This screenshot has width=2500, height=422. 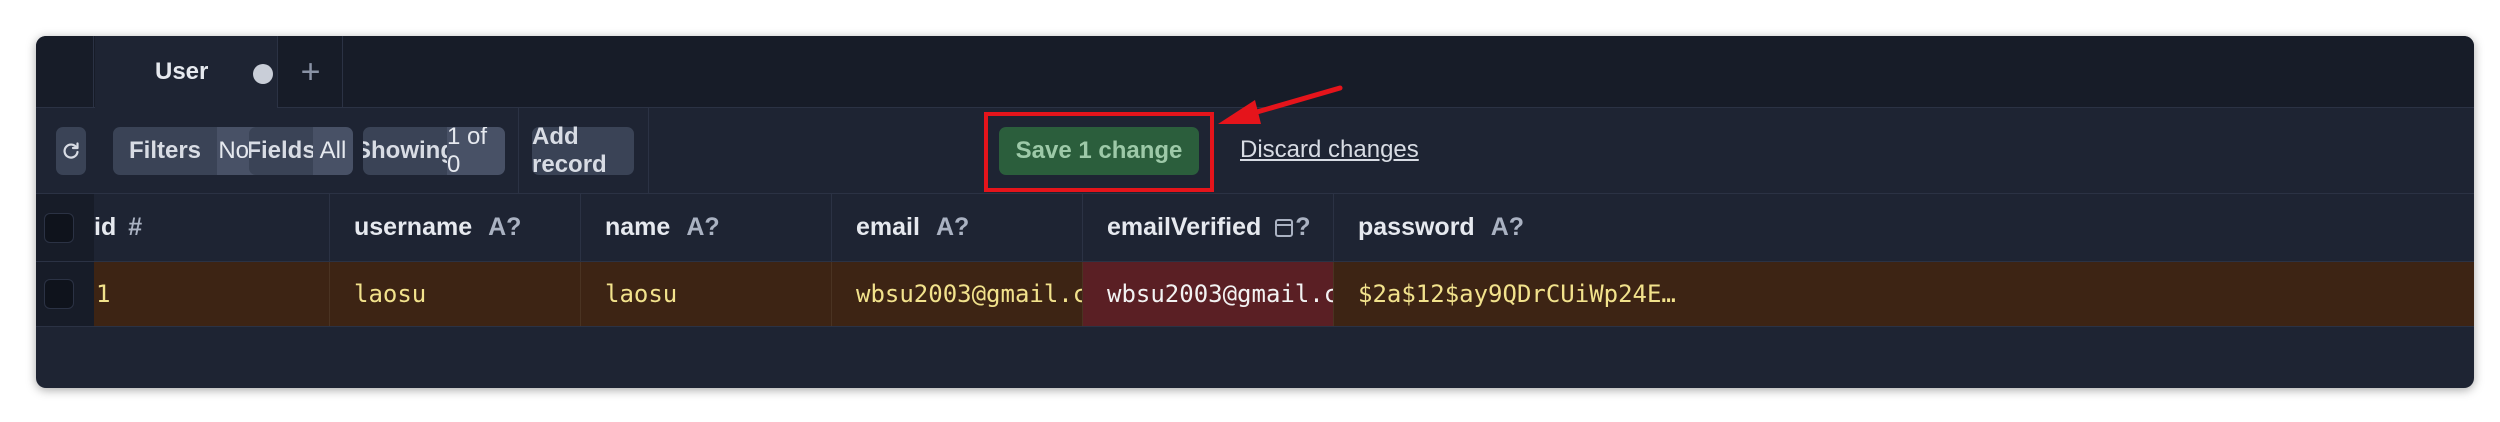 I want to click on column-type-optional-marker: ?, so click(x=1303, y=227).